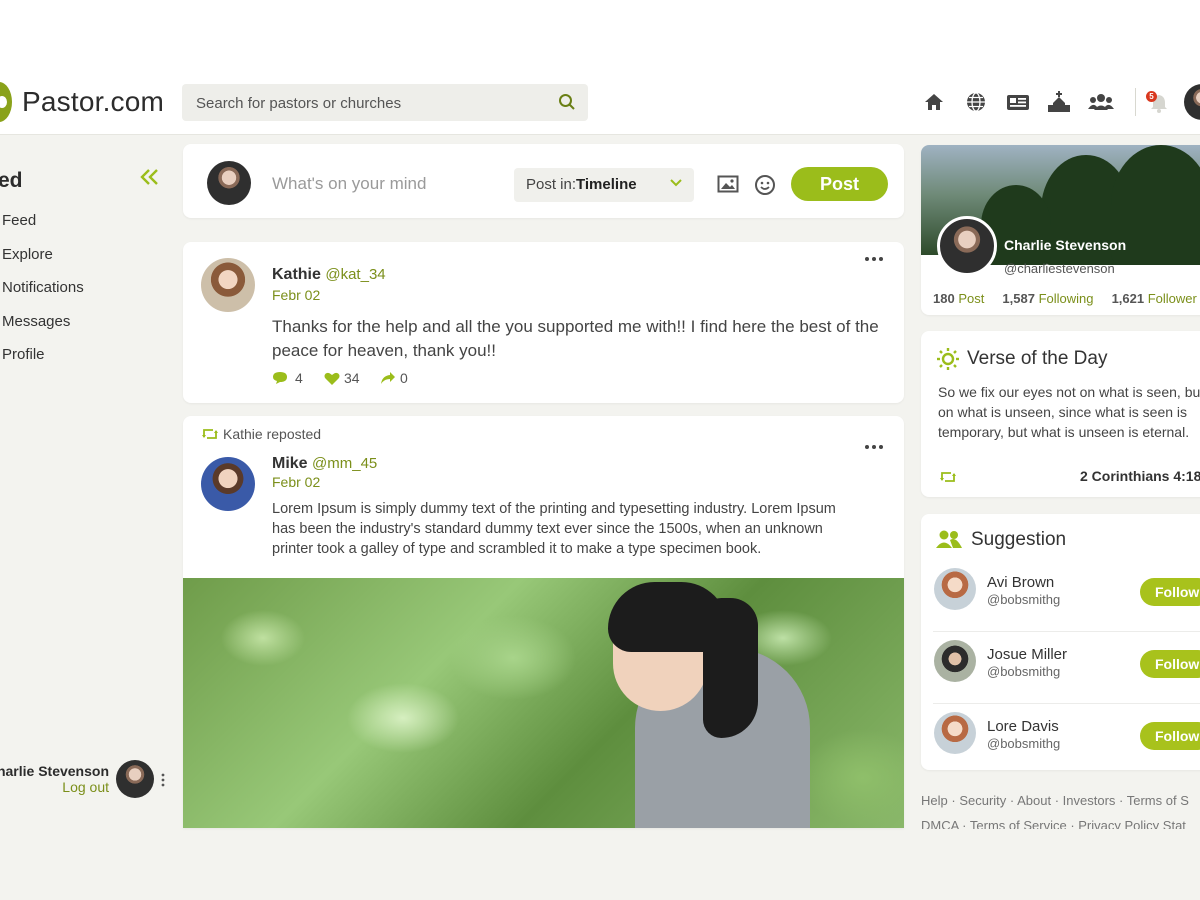 The width and height of the screenshot is (1200, 900). Describe the element at coordinates (332, 378) in the screenshot. I see `heart-icon` at that location.